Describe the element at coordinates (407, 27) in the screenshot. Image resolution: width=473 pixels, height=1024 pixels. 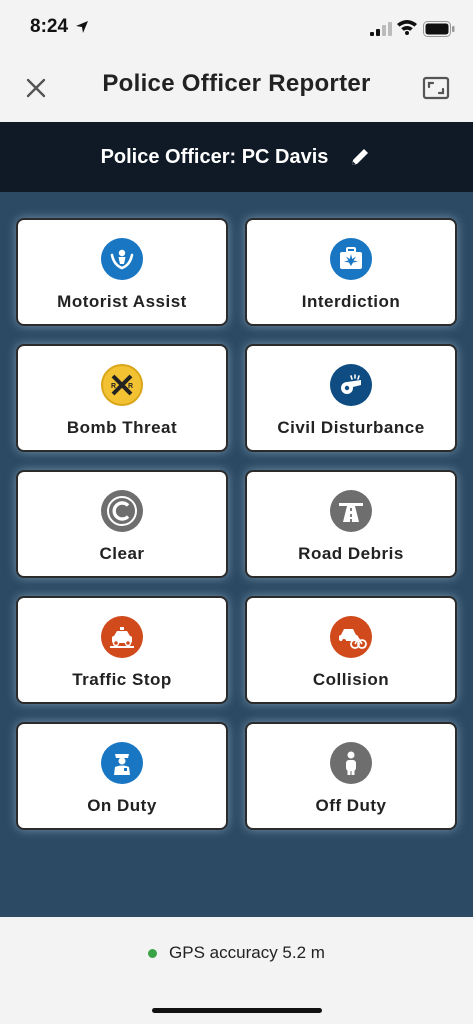
I see `wifi-icon` at that location.